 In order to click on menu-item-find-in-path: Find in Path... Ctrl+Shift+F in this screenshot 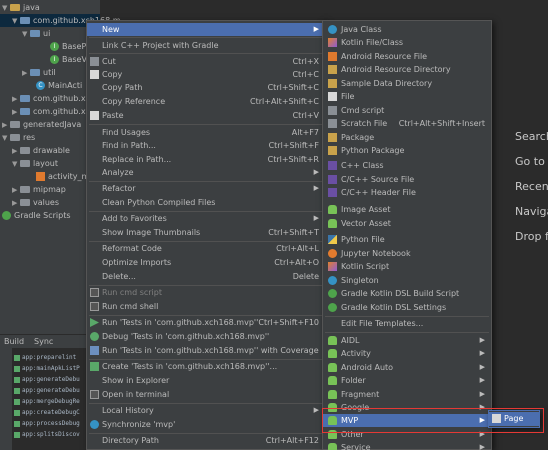, I will do `click(206, 145)`.